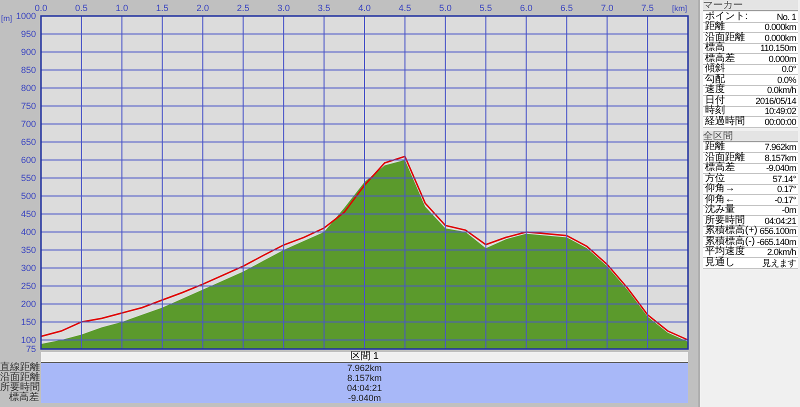  I want to click on y-tick-label: 450, so click(28, 214).